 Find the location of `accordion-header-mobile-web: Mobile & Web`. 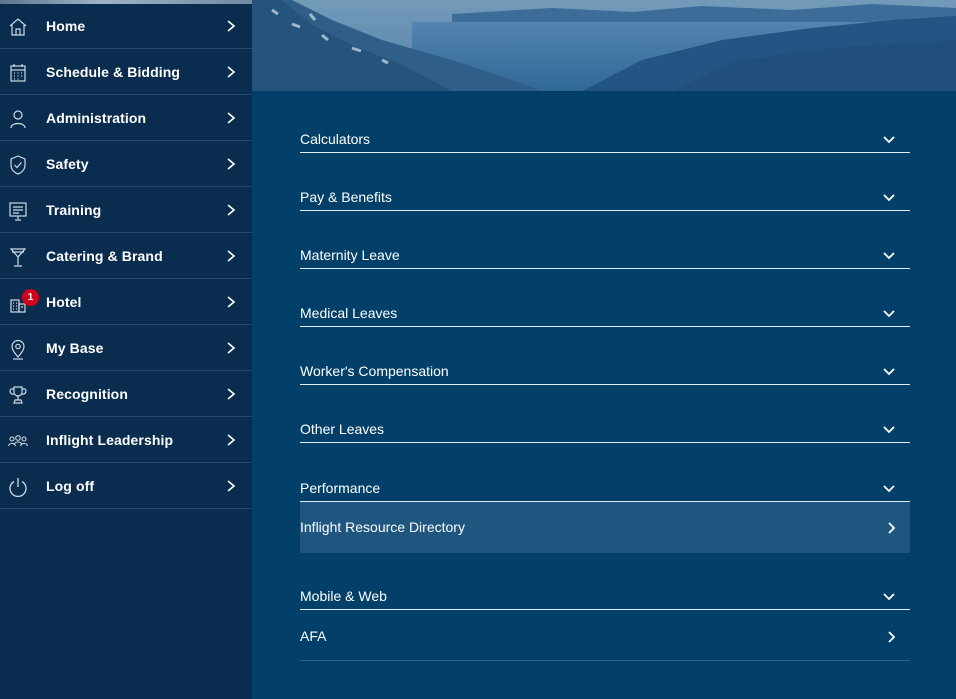

accordion-header-mobile-web: Mobile & Web is located at coordinates (605, 595).